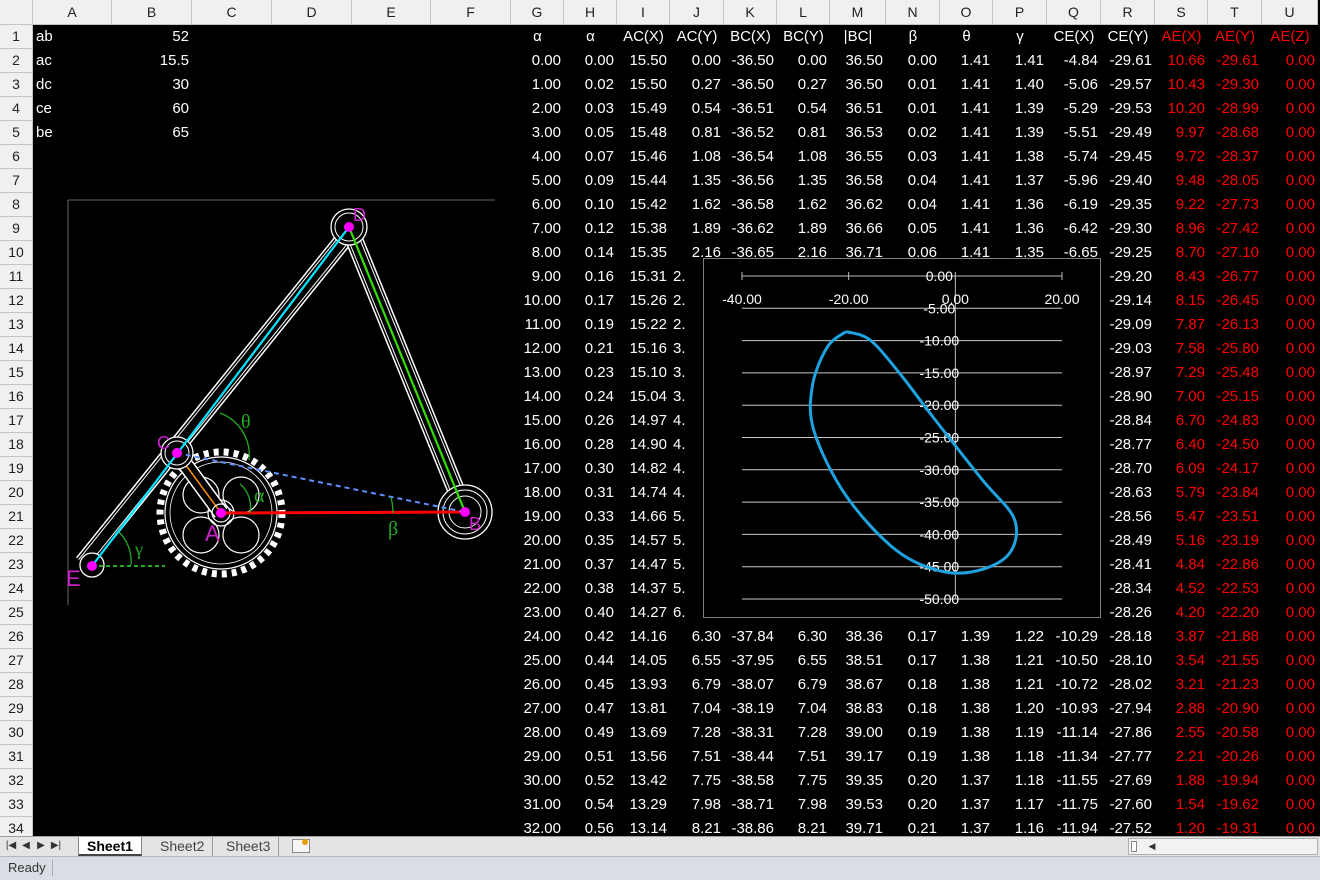  What do you see at coordinates (537, 12) in the screenshot?
I see `column-header-g: G` at bounding box center [537, 12].